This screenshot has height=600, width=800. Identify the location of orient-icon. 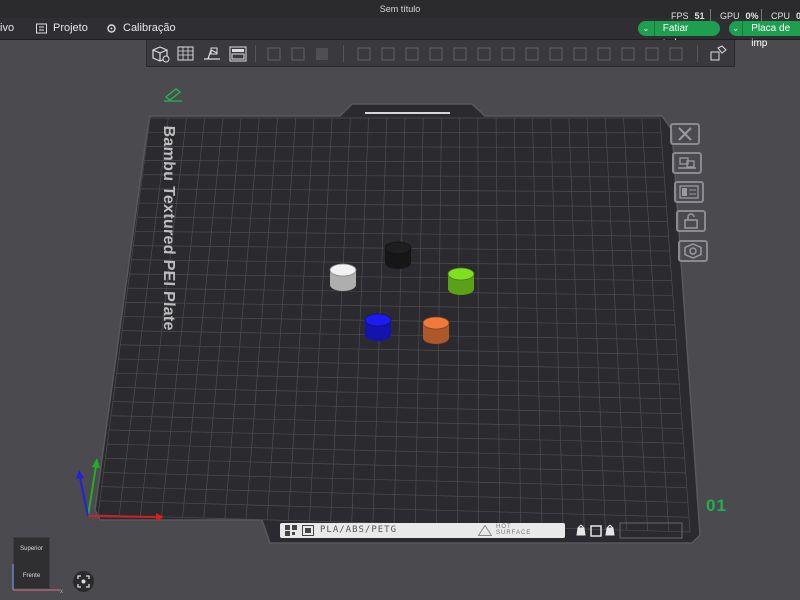
(212, 53).